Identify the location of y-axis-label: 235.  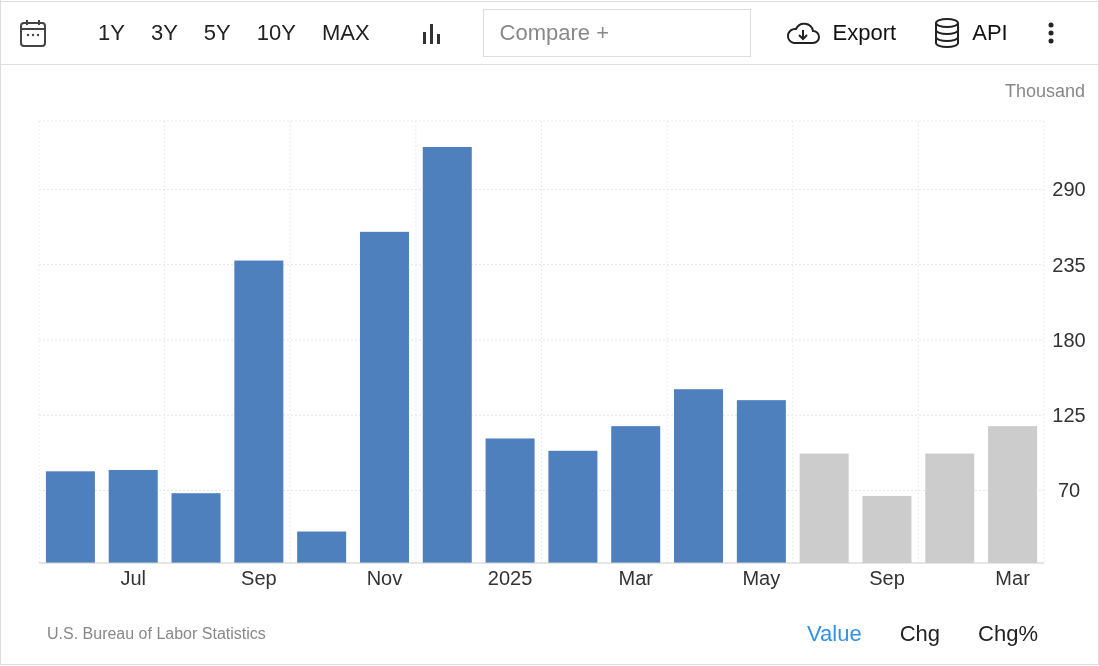
(1069, 264).